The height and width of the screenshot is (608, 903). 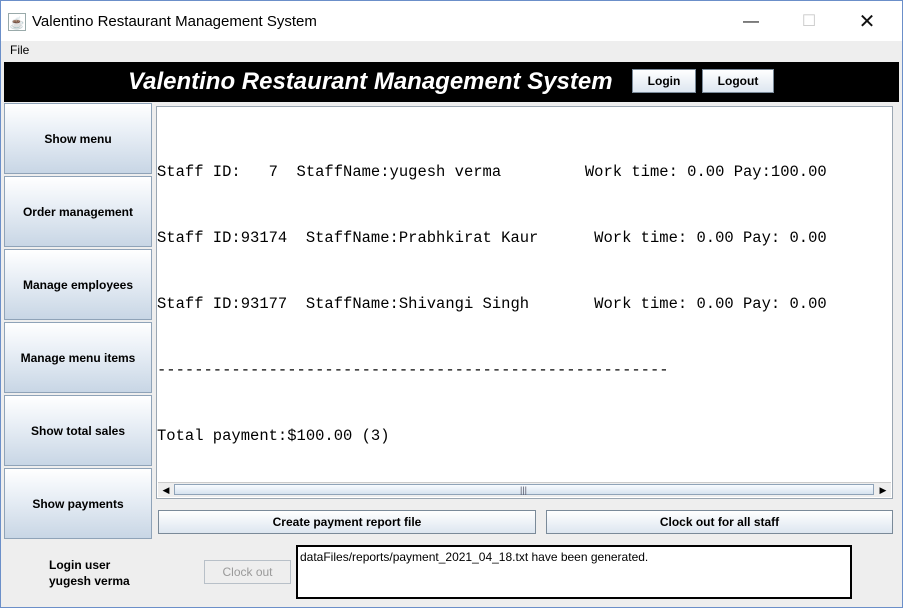 I want to click on header-title: Valentino Restaurant Management System, so click(x=370, y=81).